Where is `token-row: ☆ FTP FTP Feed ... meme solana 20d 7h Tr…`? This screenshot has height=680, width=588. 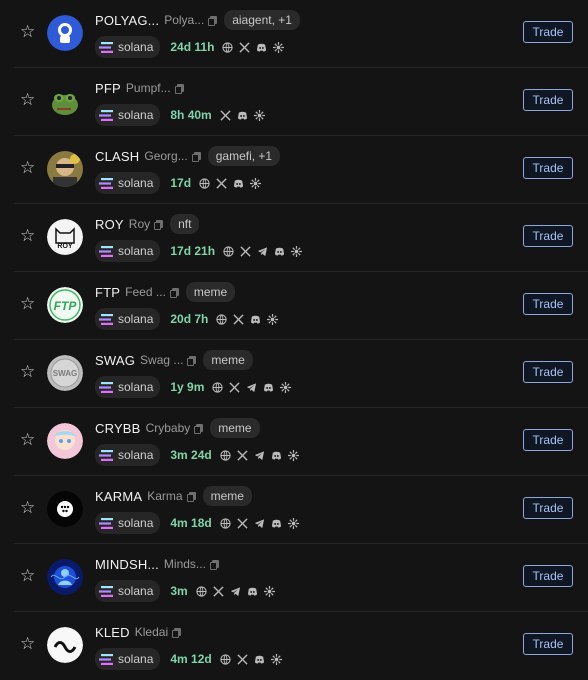
token-row: ☆ FTP FTP Feed ... meme solana 20d 7h Tr… is located at coordinates (301, 306).